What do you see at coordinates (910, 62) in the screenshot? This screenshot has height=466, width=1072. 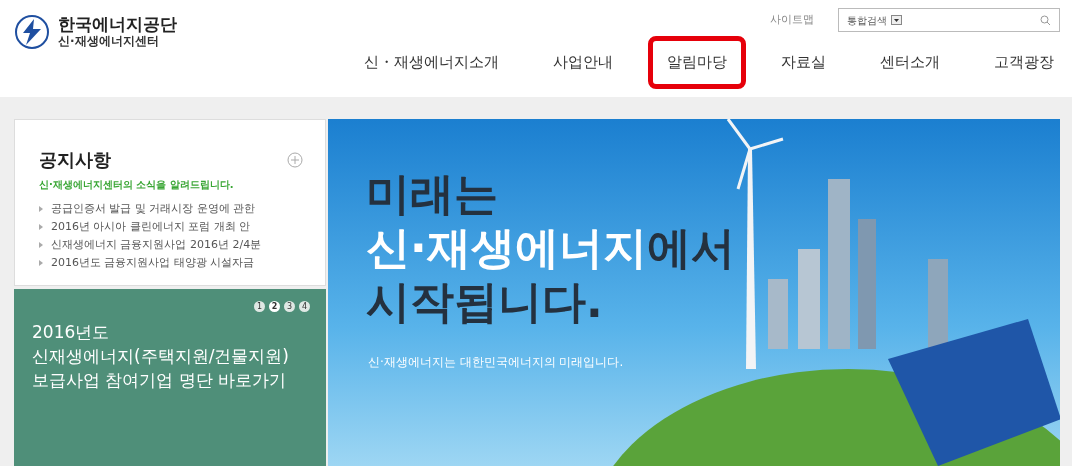 I see `nav-tab: 센터소개` at bounding box center [910, 62].